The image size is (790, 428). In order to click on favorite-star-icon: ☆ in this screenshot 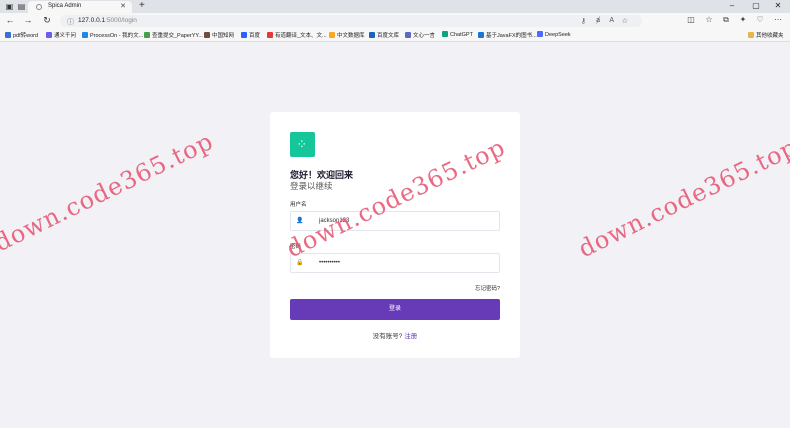, I will do `click(625, 21)`.